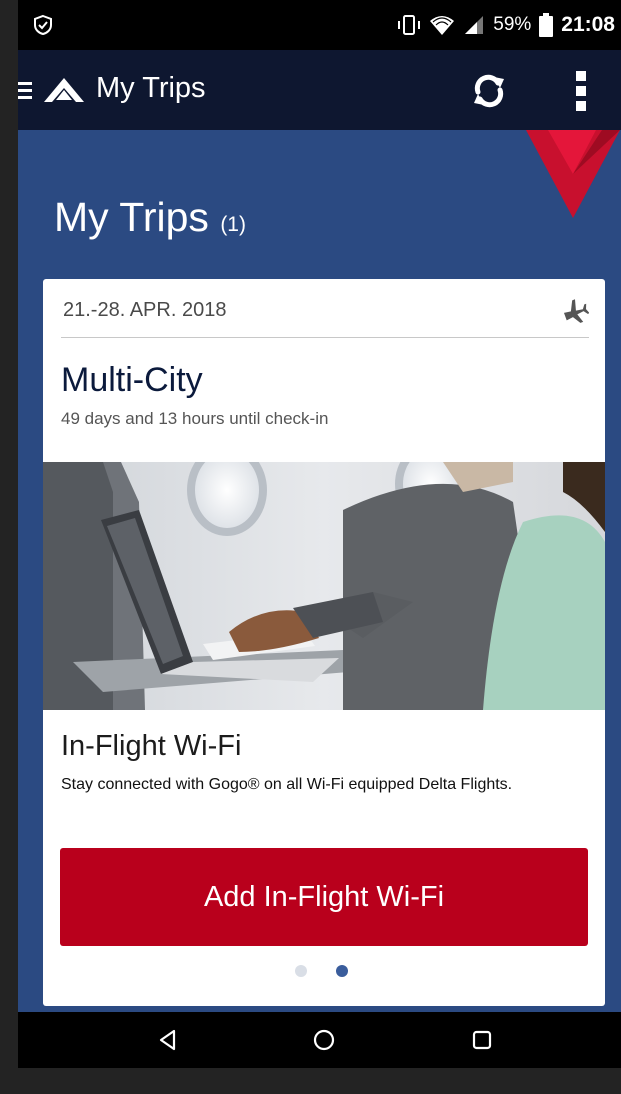 This screenshot has height=1094, width=621. Describe the element at coordinates (582, 91) in the screenshot. I see `more-vert-icon` at that location.